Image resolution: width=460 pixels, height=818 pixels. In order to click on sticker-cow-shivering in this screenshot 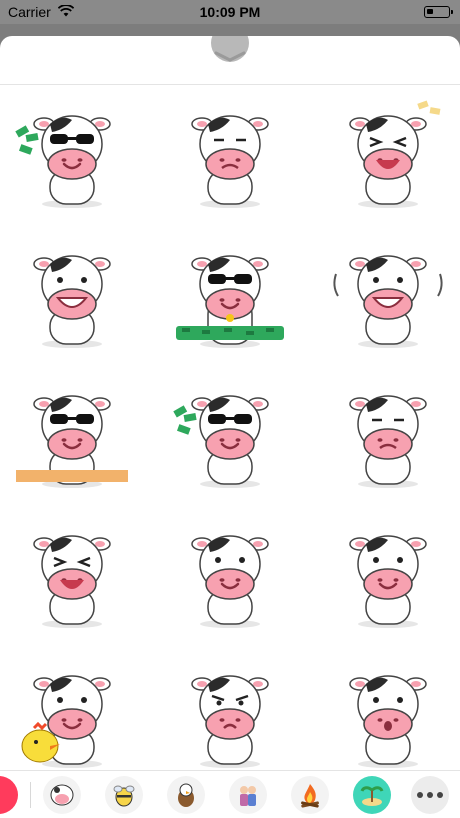, I will do `click(388, 292)`.